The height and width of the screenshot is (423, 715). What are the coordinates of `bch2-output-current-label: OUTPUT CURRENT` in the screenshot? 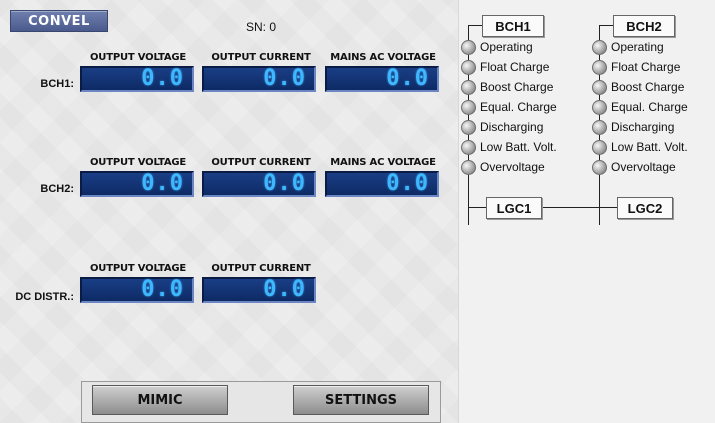 It's located at (261, 162).